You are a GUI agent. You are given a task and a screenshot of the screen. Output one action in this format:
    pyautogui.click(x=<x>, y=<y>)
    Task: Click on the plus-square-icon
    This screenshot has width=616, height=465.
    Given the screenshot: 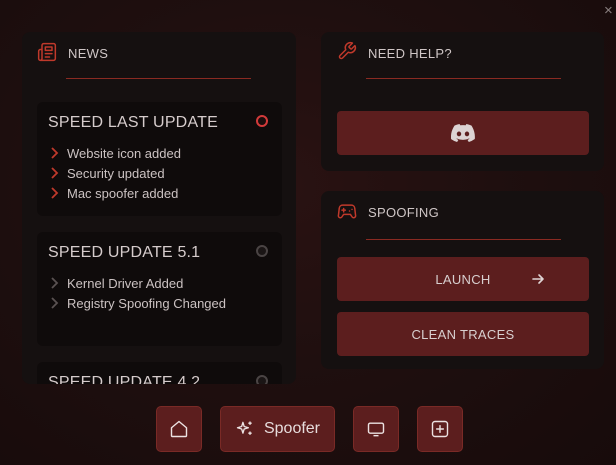 What is the action you would take?
    pyautogui.click(x=440, y=429)
    